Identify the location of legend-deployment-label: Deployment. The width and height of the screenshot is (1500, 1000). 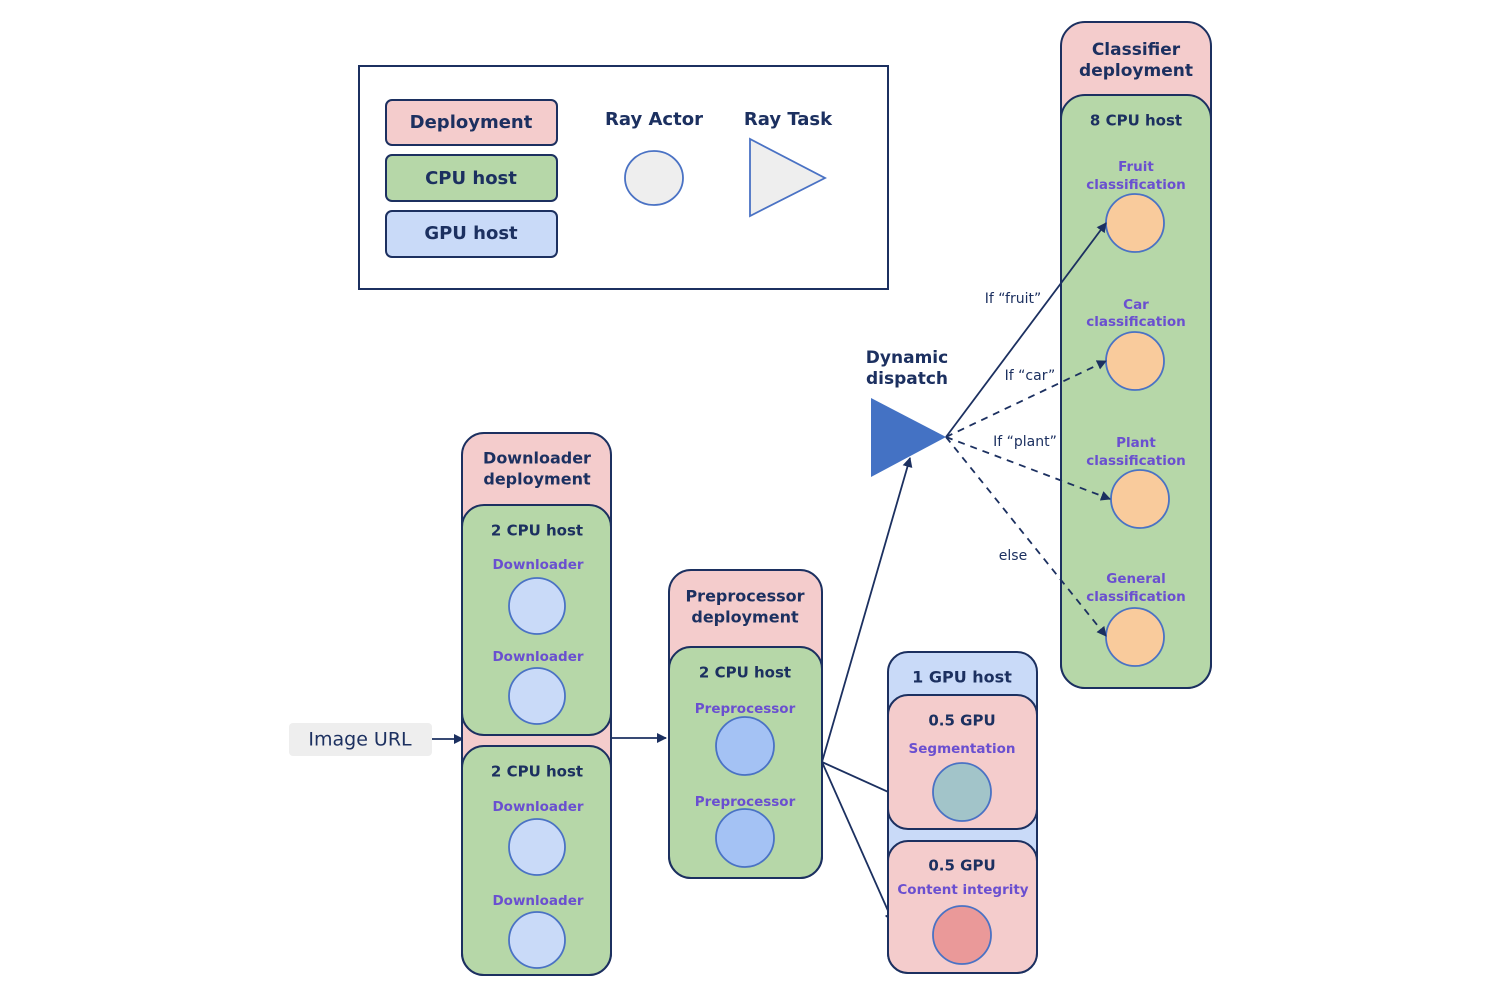
(471, 122).